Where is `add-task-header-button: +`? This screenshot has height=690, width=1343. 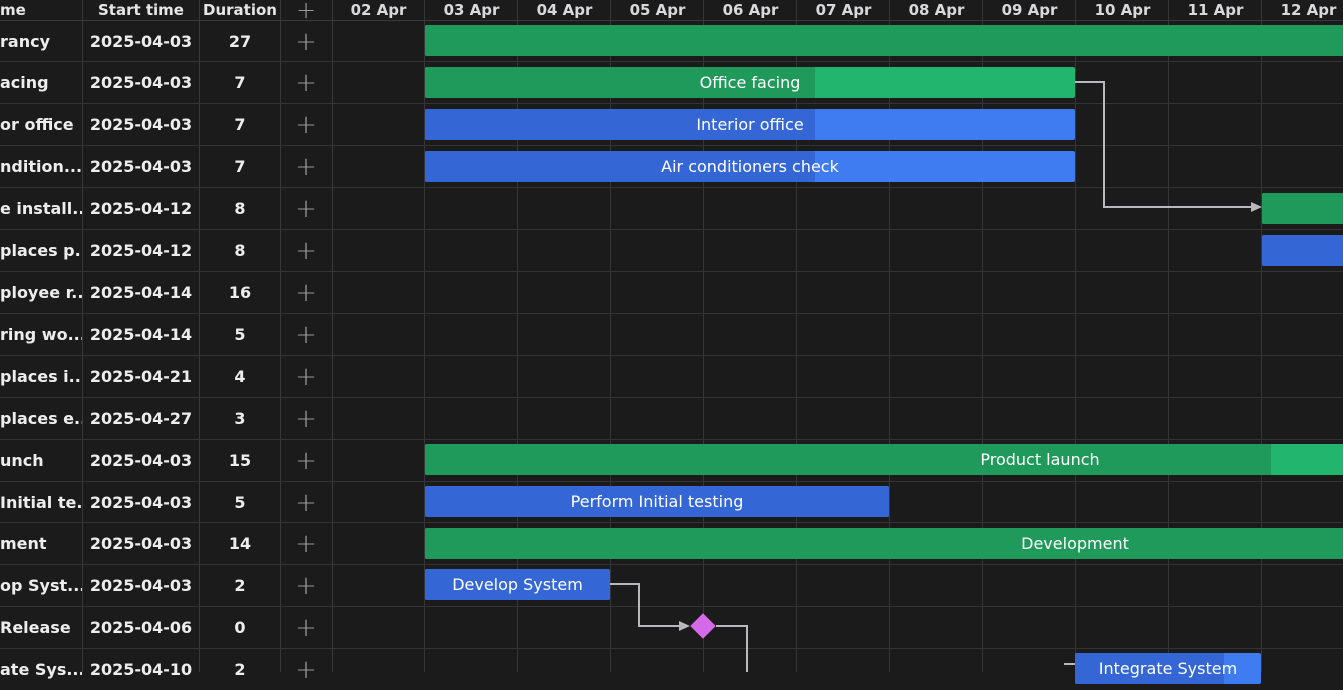
add-task-header-button: + is located at coordinates (306, 12).